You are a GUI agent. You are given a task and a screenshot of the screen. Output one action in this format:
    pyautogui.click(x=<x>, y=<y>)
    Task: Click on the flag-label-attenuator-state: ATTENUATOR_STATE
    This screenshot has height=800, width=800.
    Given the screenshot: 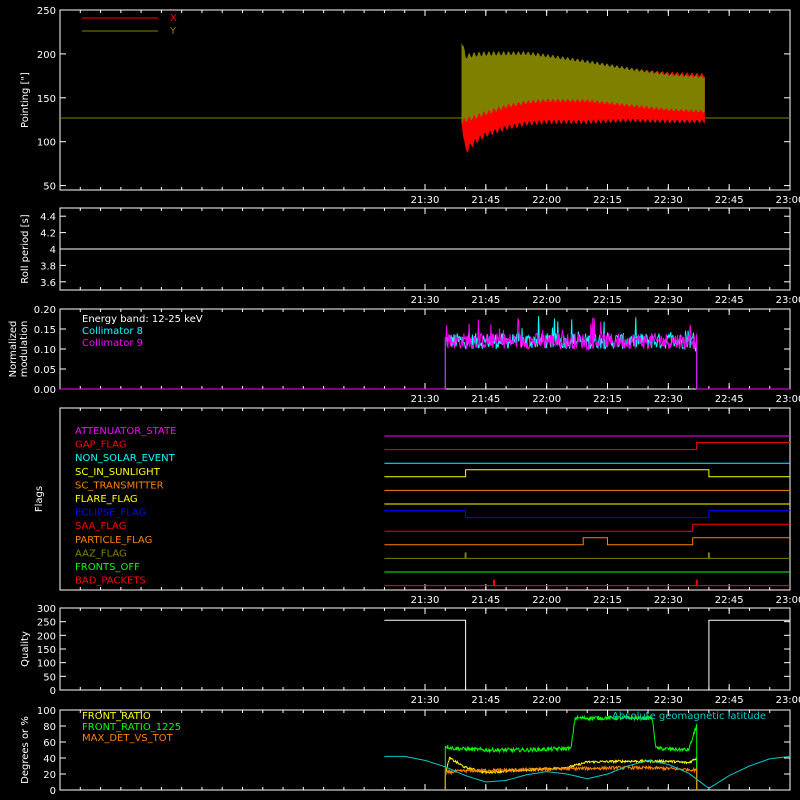 What is the action you would take?
    pyautogui.click(x=125, y=431)
    